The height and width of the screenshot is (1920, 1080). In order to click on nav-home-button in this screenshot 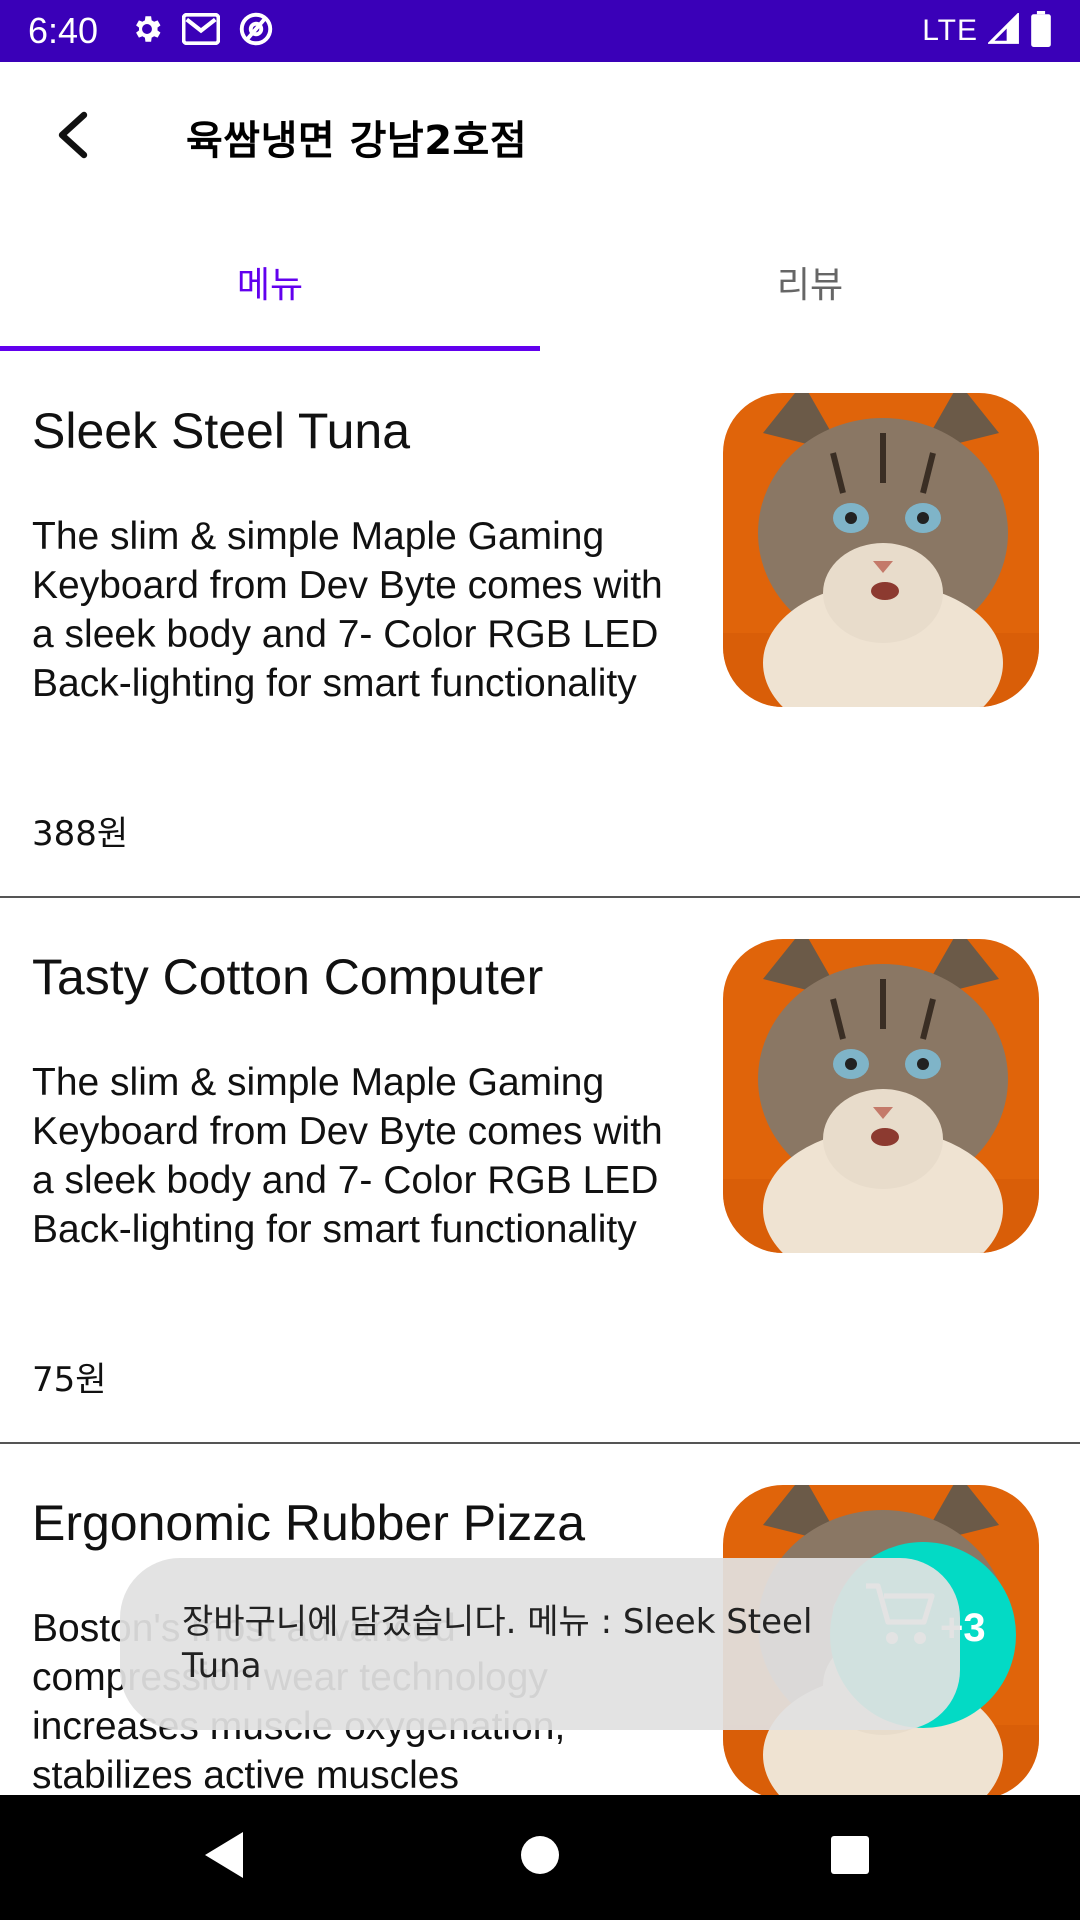, I will do `click(540, 1857)`.